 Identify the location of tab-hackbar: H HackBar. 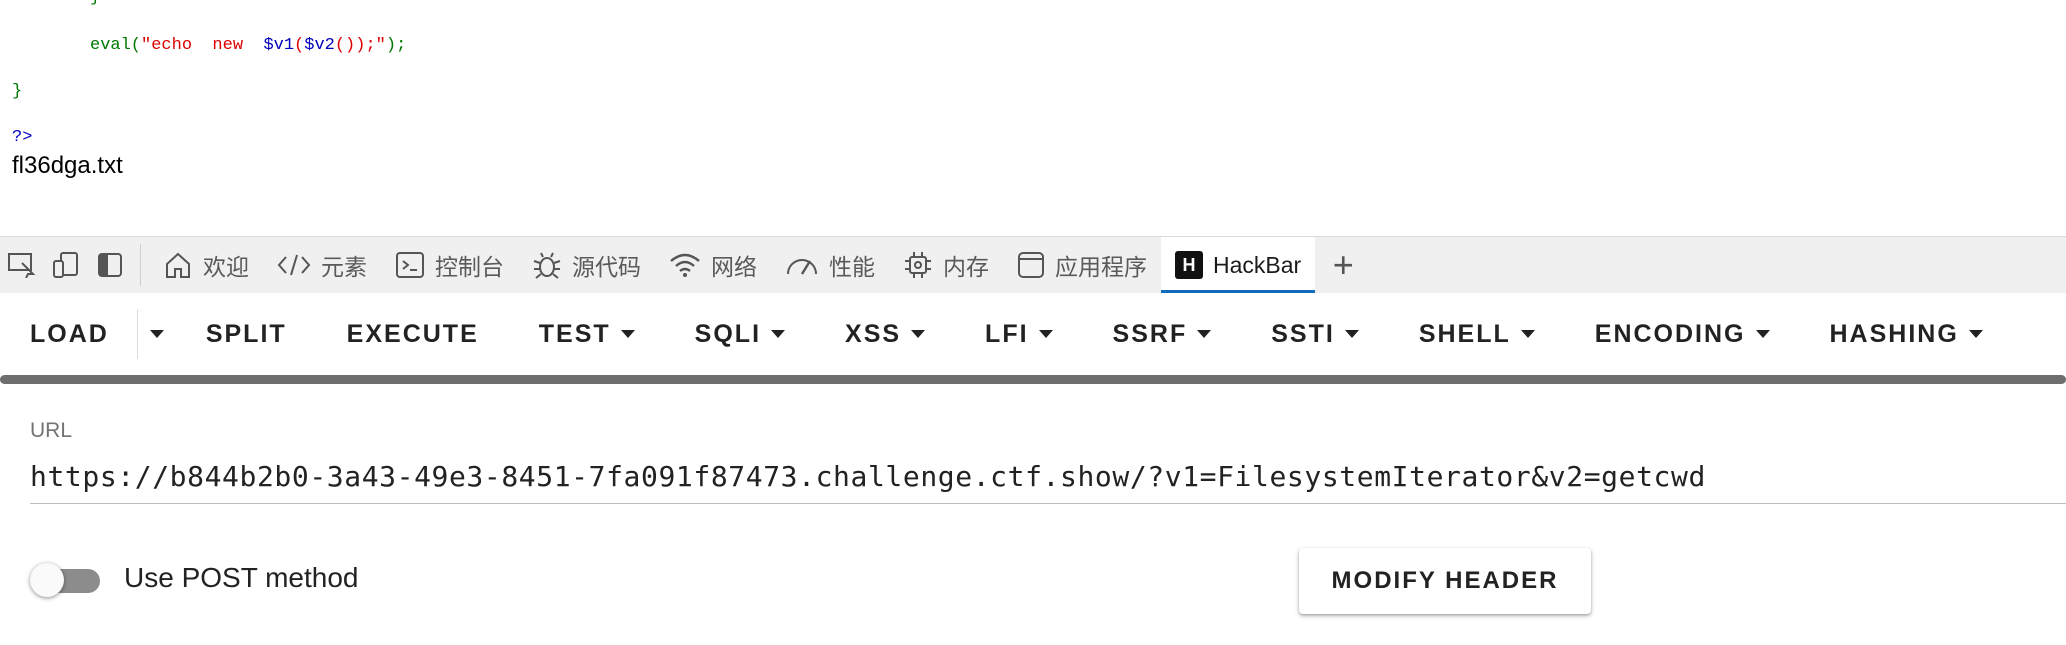
(1238, 265).